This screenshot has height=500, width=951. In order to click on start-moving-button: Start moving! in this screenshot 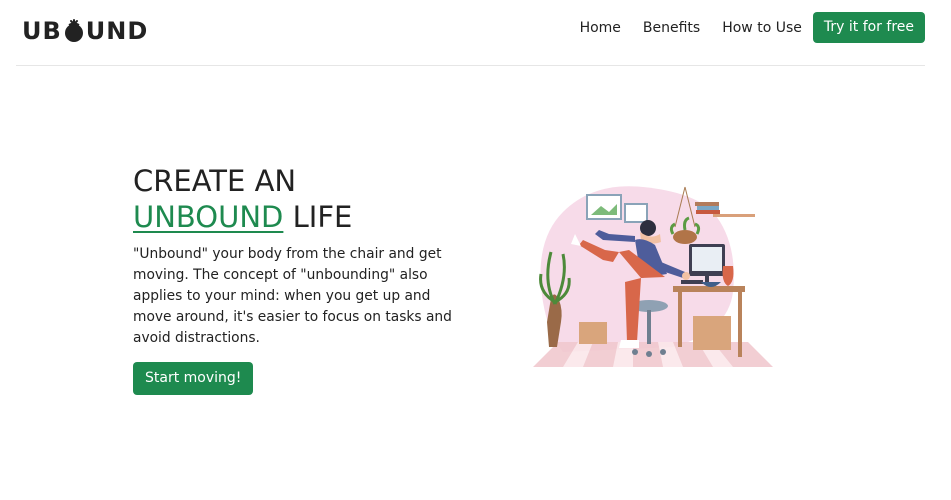, I will do `click(193, 378)`.